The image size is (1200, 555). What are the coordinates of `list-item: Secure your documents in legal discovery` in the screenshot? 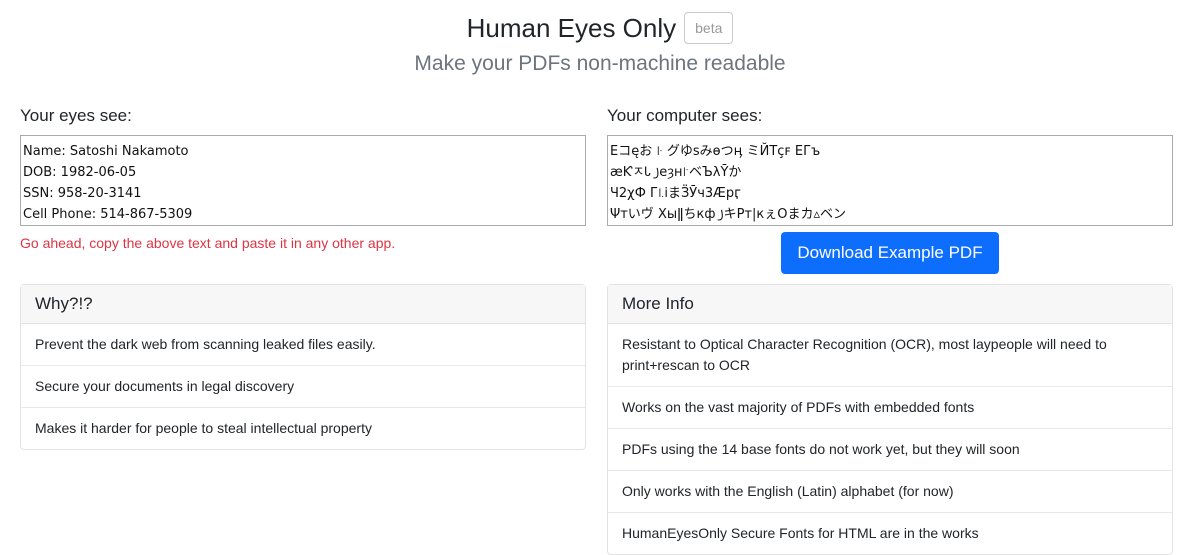 It's located at (303, 387).